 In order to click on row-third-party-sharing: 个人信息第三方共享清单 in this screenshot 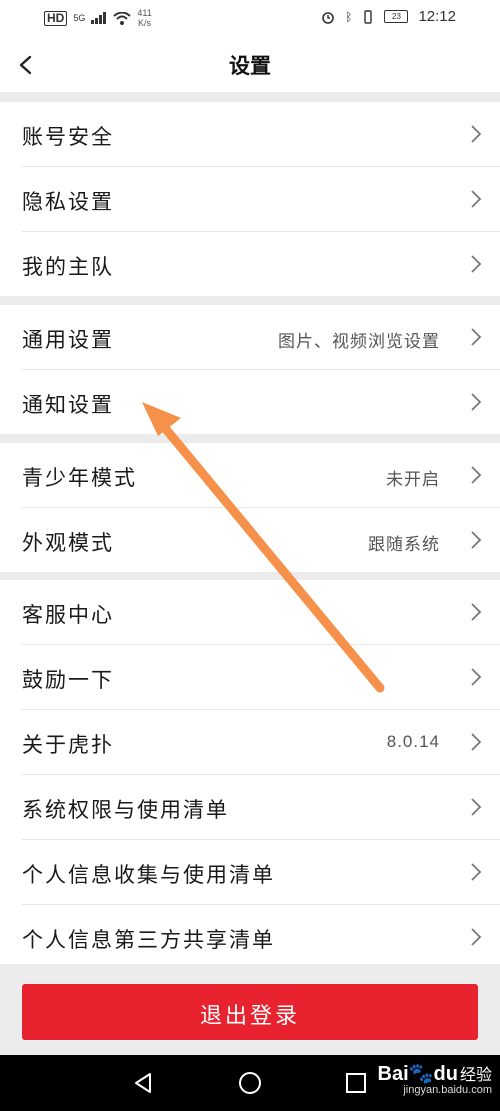, I will do `click(261, 937)`.